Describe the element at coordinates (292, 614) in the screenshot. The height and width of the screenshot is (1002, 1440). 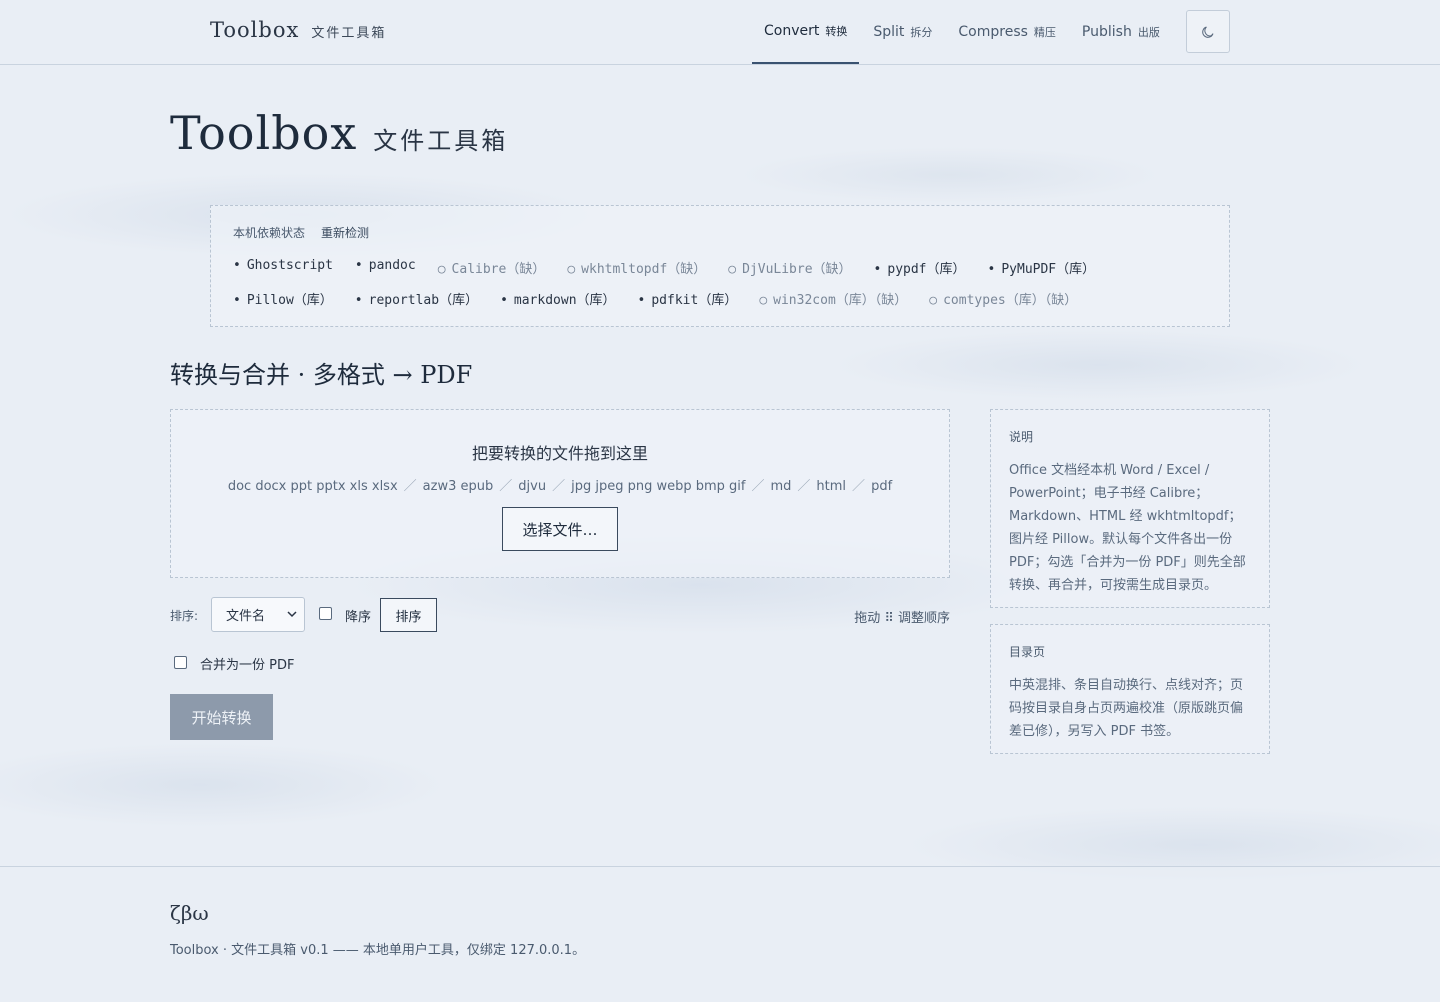
I see `chevron-down-icon` at that location.